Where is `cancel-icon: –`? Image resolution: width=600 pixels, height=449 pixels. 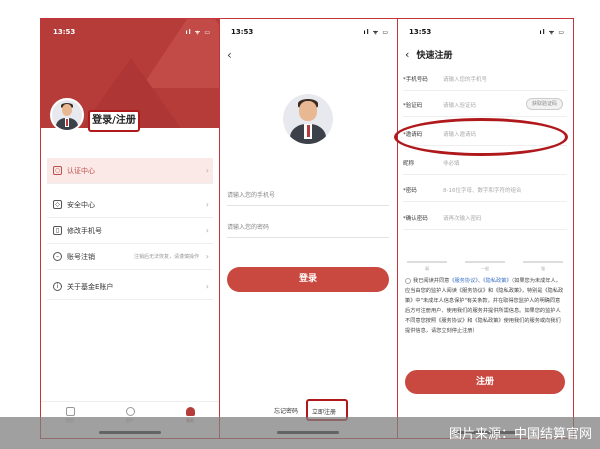 cancel-icon: – is located at coordinates (57, 256).